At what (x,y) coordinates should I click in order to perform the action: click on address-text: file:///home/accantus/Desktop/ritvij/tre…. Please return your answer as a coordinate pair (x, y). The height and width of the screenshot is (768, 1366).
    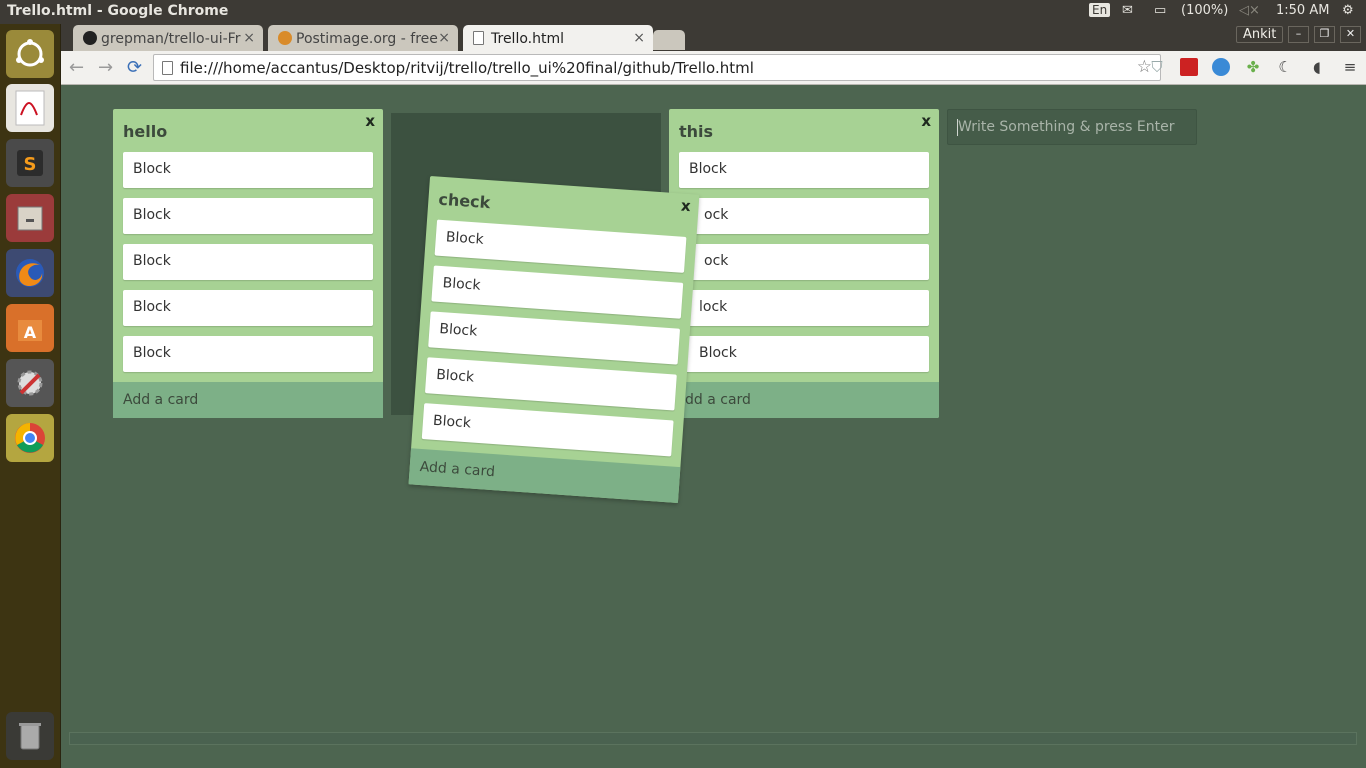
    Looking at the image, I should click on (467, 68).